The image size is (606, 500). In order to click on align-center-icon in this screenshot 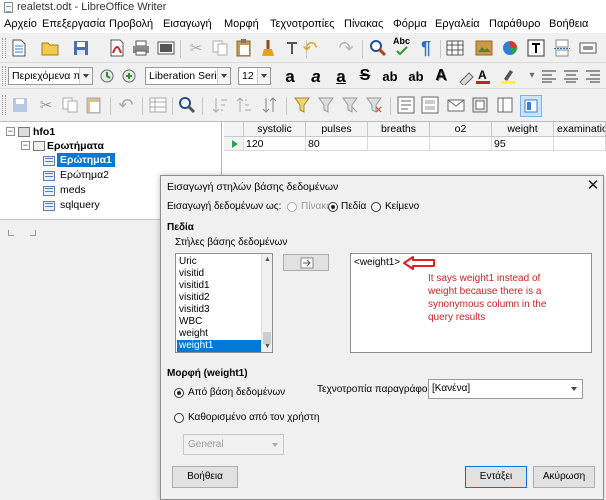, I will do `click(571, 76)`.